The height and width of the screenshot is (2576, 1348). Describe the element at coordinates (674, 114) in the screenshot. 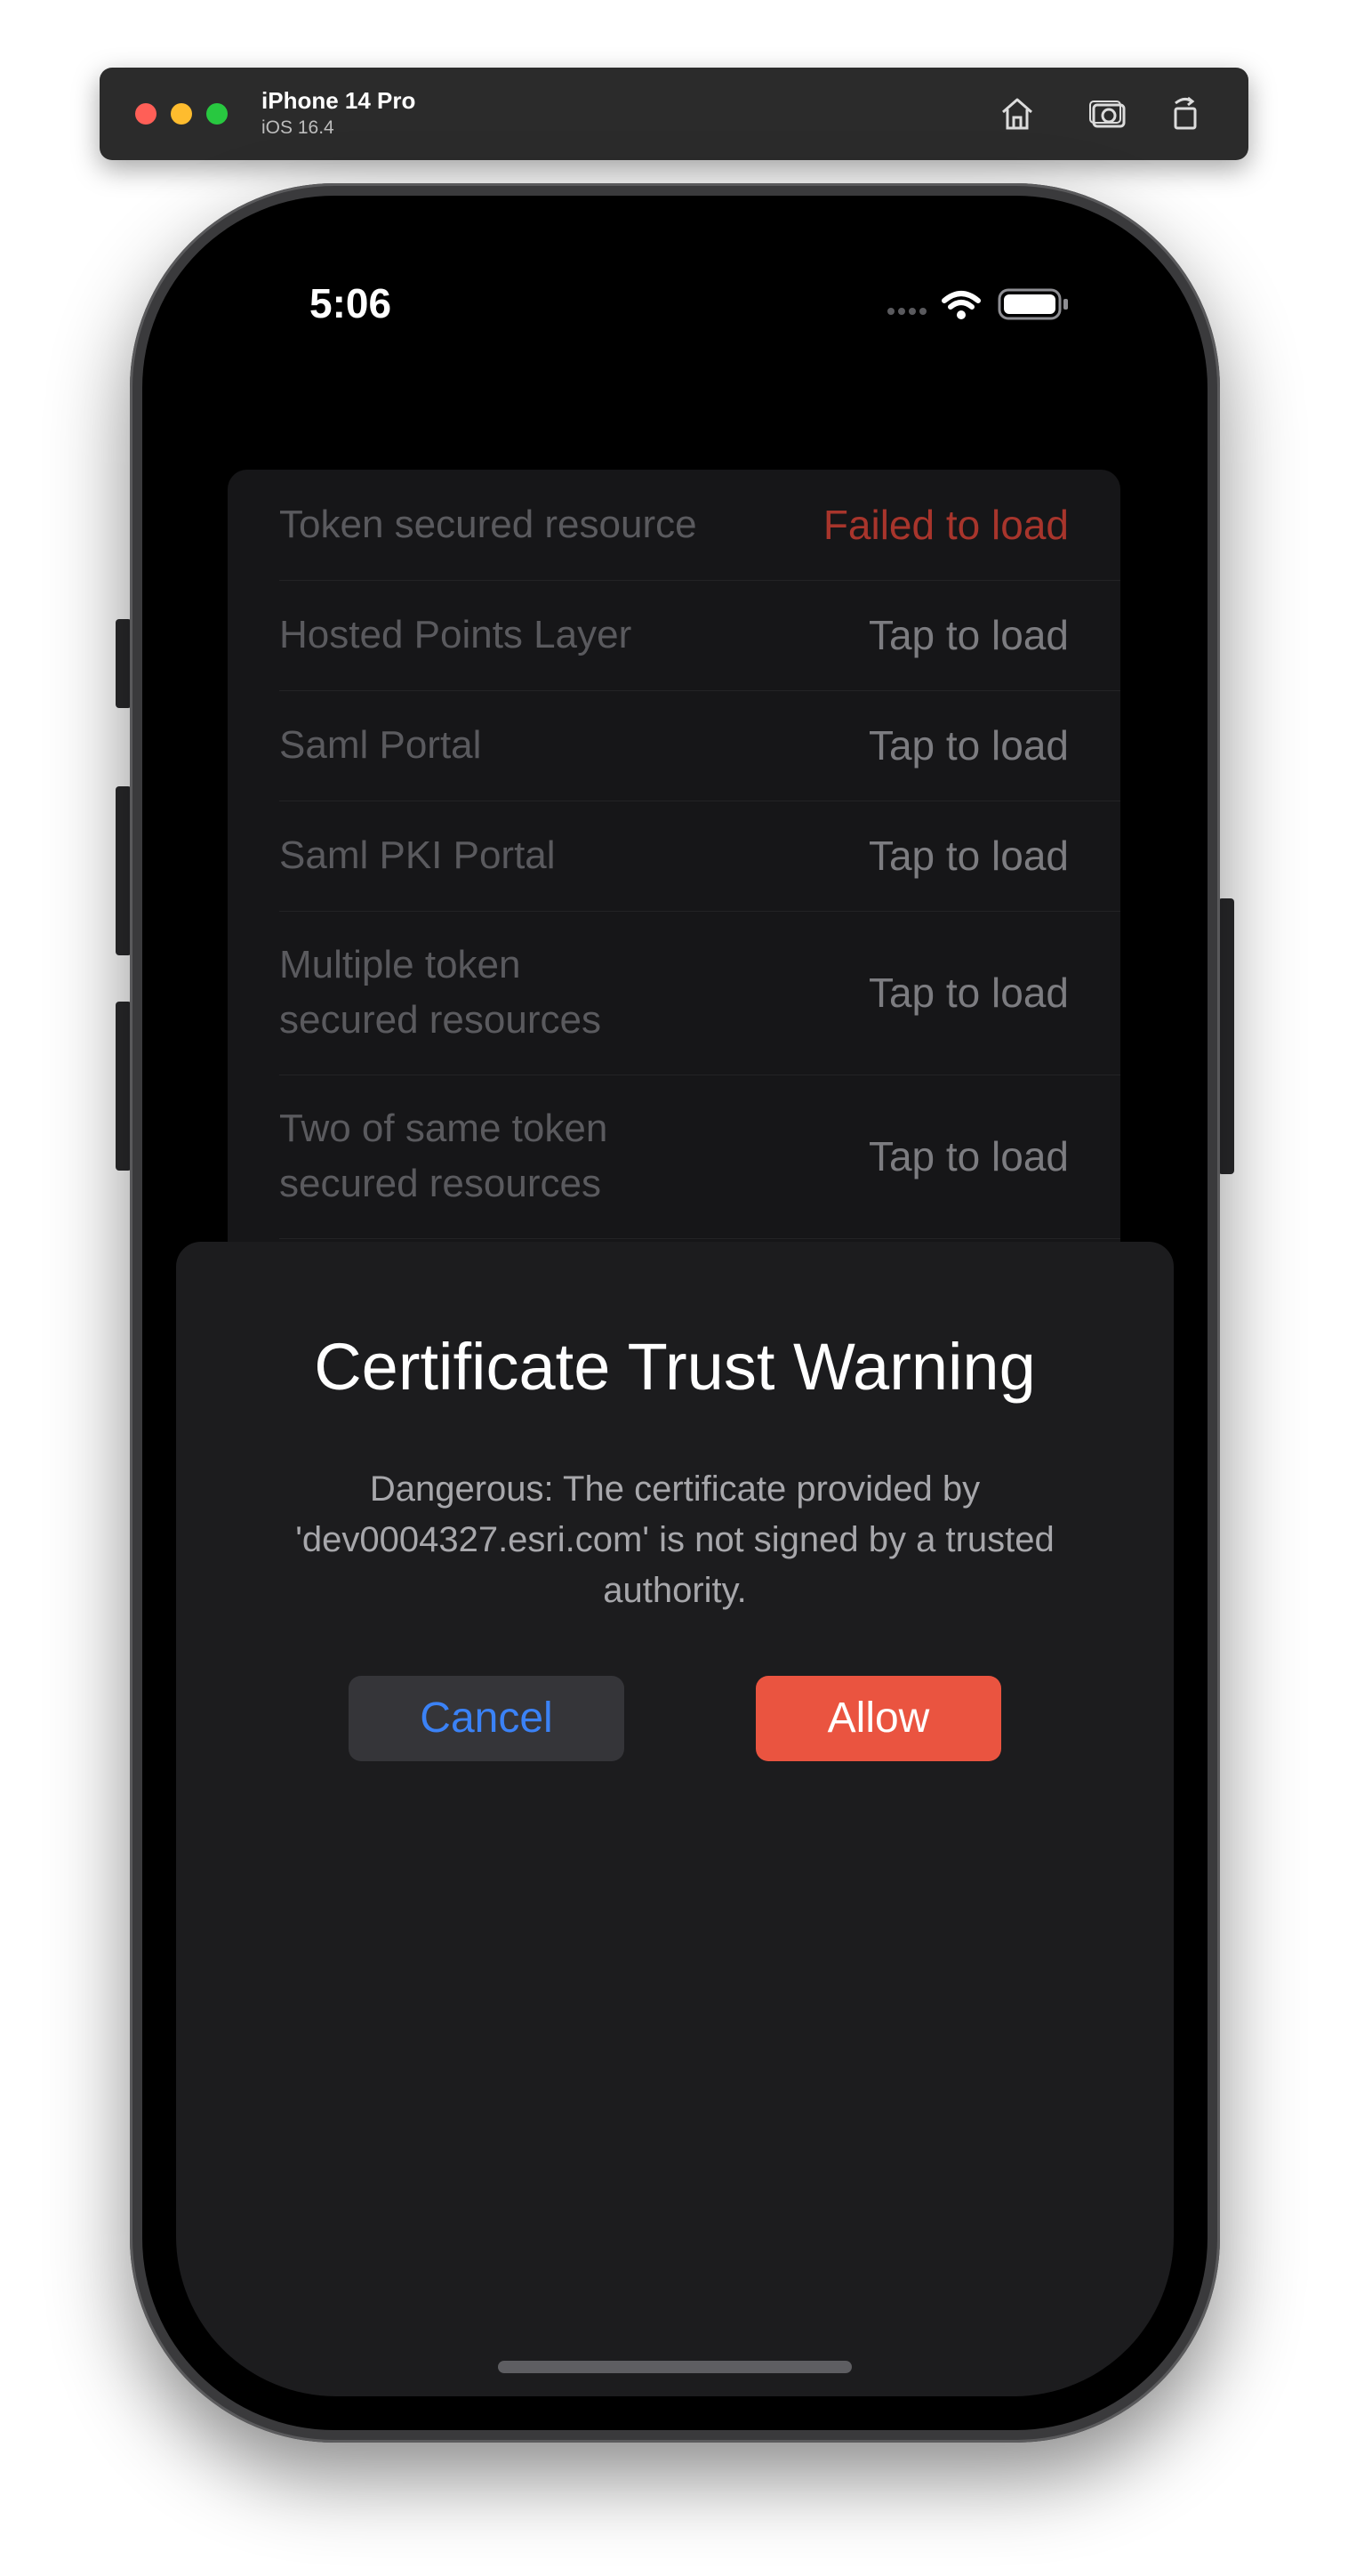

I see `simulator-toolbar: iPhone 14 Pro iOS 16.4` at that location.